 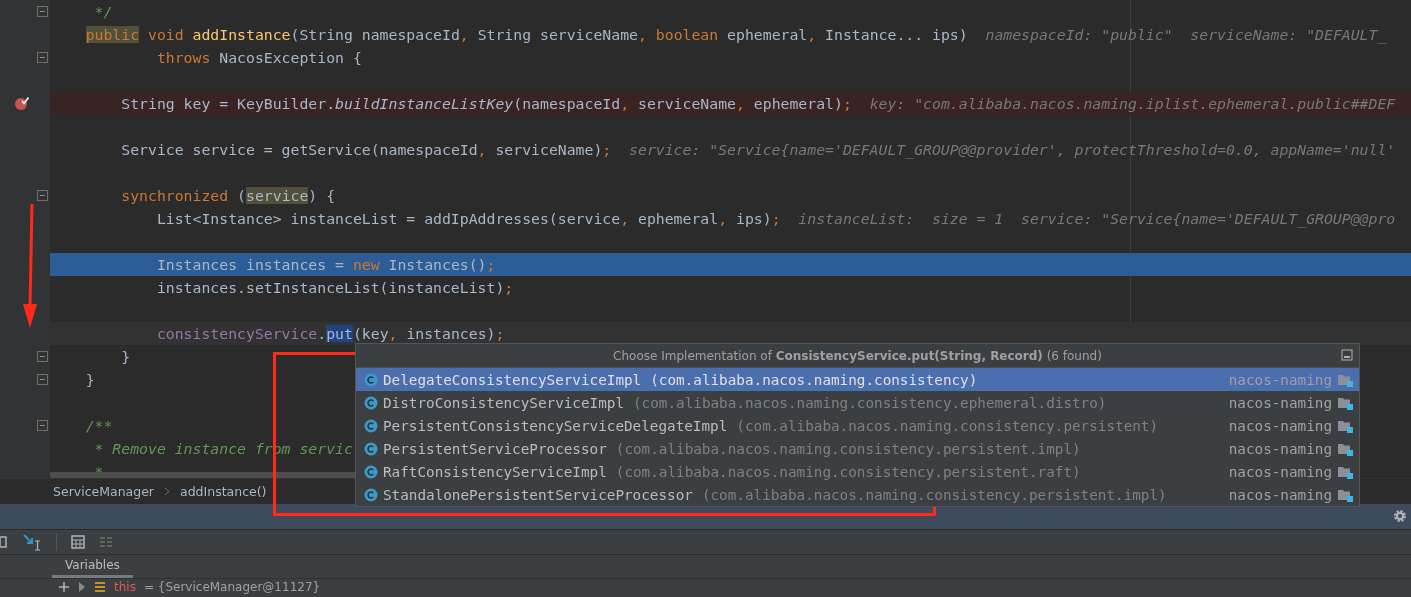 What do you see at coordinates (326, 264) in the screenshot?
I see `code-line: Instances instances = new Instances();` at bounding box center [326, 264].